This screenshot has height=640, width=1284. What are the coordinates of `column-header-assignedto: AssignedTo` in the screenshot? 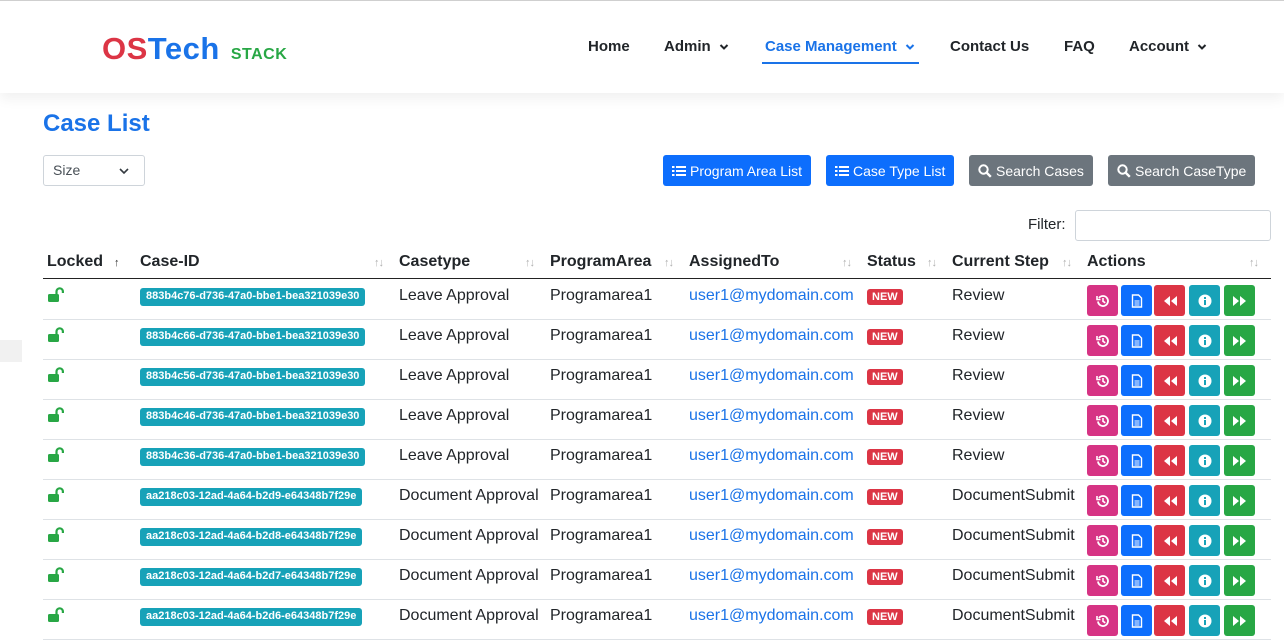 It's located at (734, 262).